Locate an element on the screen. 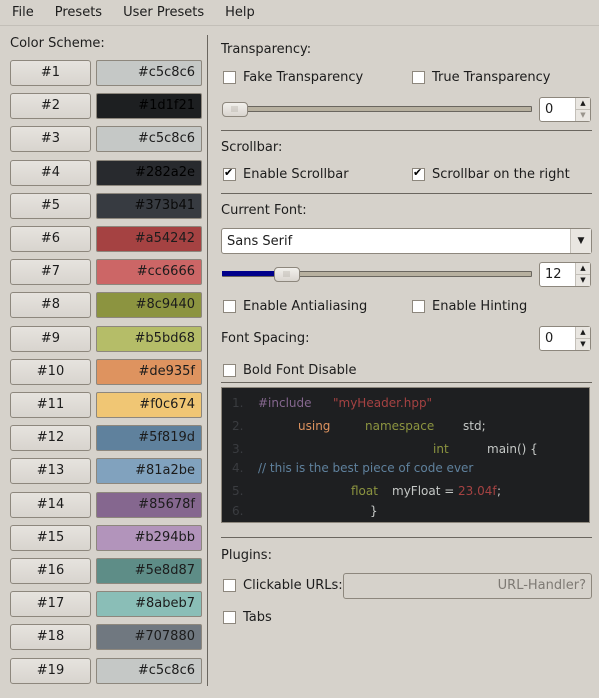 The image size is (599, 698). color-slot-button: #12 is located at coordinates (50, 438).